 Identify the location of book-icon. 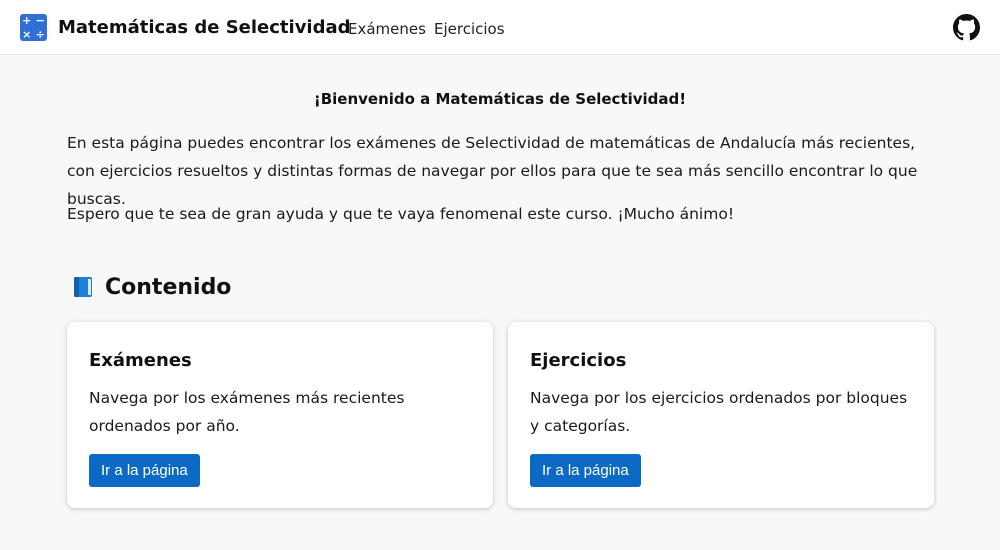
(83, 287).